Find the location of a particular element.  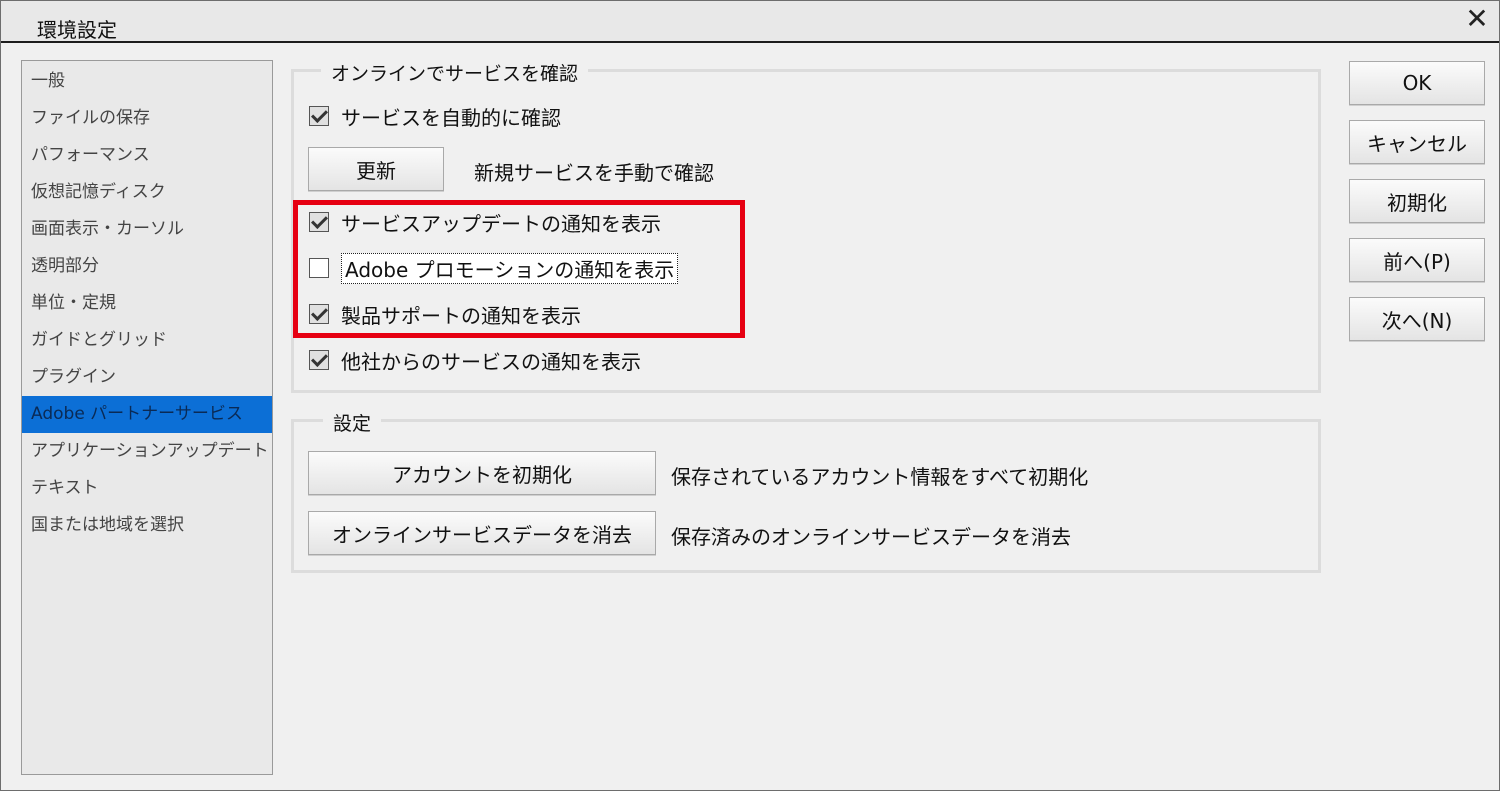

third-party-notice-row: 他社からのサービスの通知を表示 is located at coordinates (475, 360).